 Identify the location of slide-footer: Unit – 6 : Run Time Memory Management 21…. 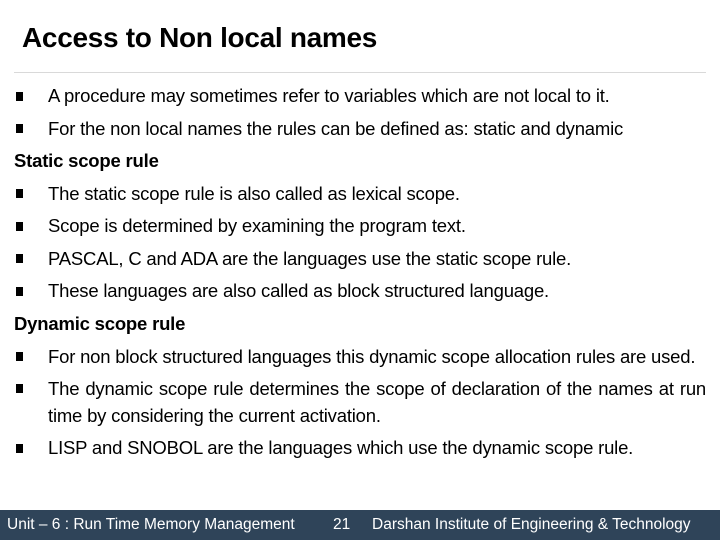
(360, 525).